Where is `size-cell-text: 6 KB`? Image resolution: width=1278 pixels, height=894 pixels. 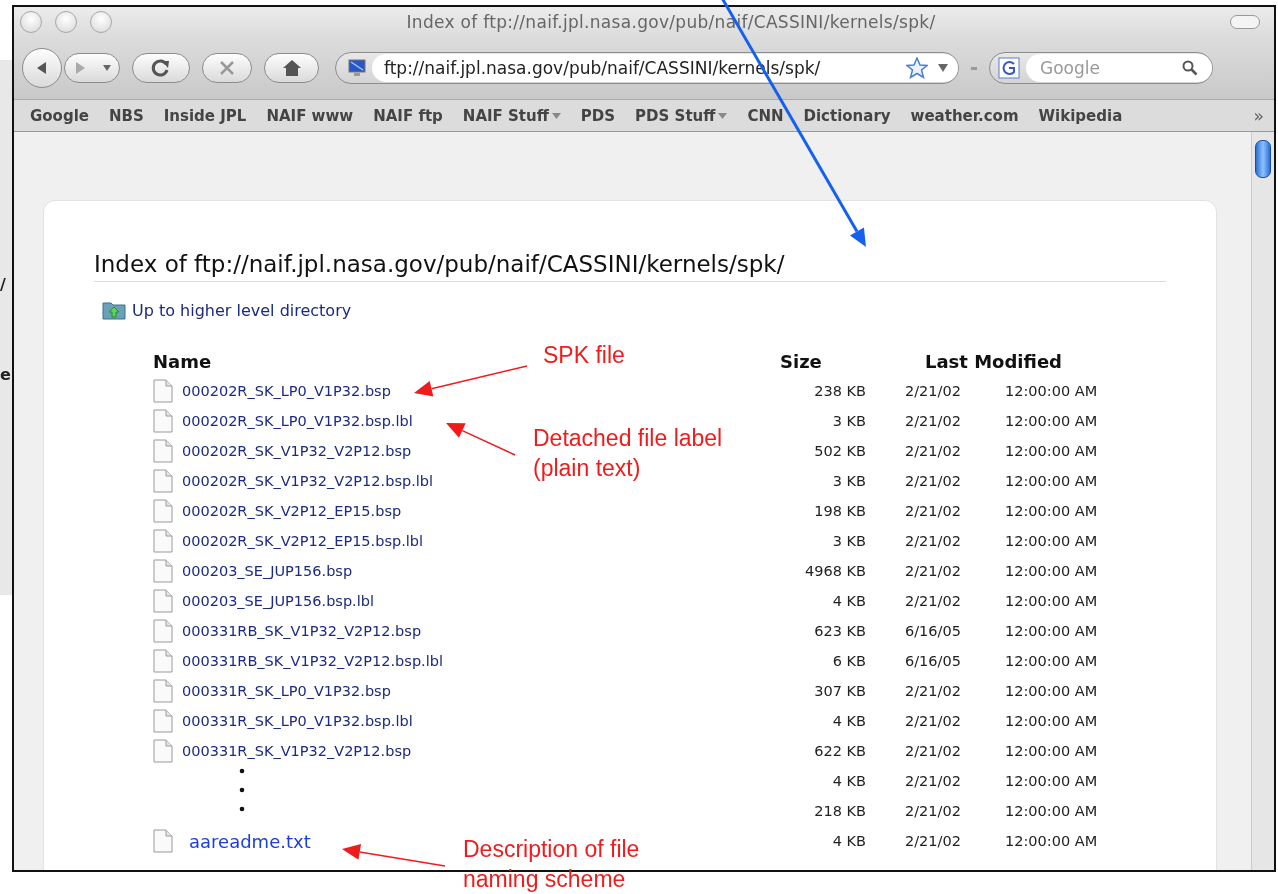 size-cell-text: 6 KB is located at coordinates (848, 661).